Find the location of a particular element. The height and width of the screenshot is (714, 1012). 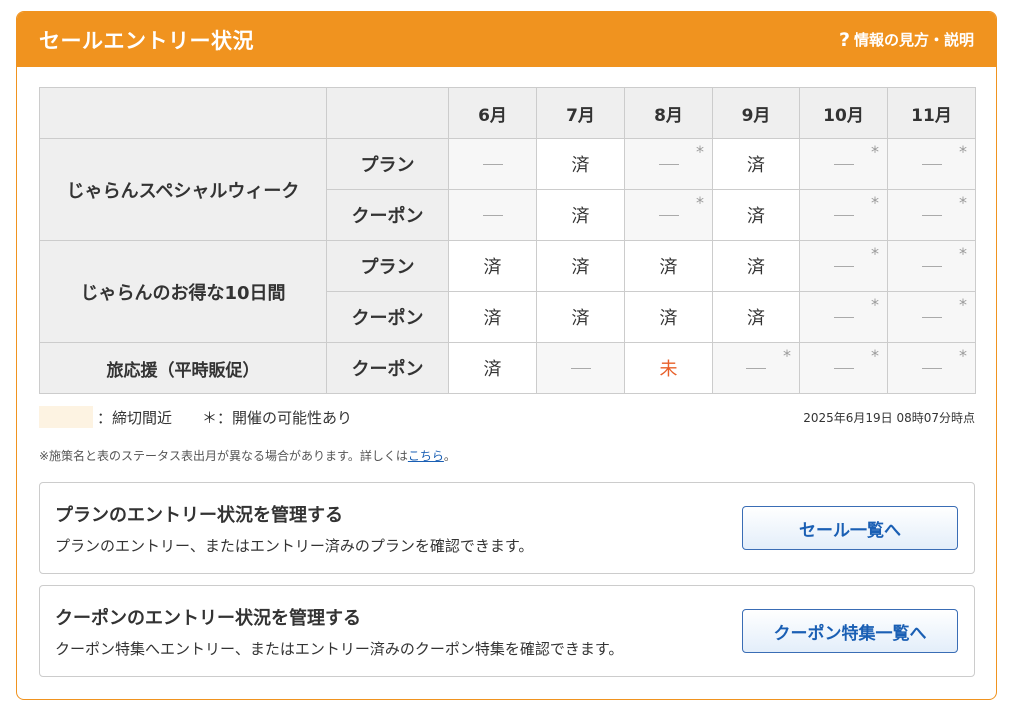

card-title: クーポンのエントリー状況を管理する is located at coordinates (208, 618).